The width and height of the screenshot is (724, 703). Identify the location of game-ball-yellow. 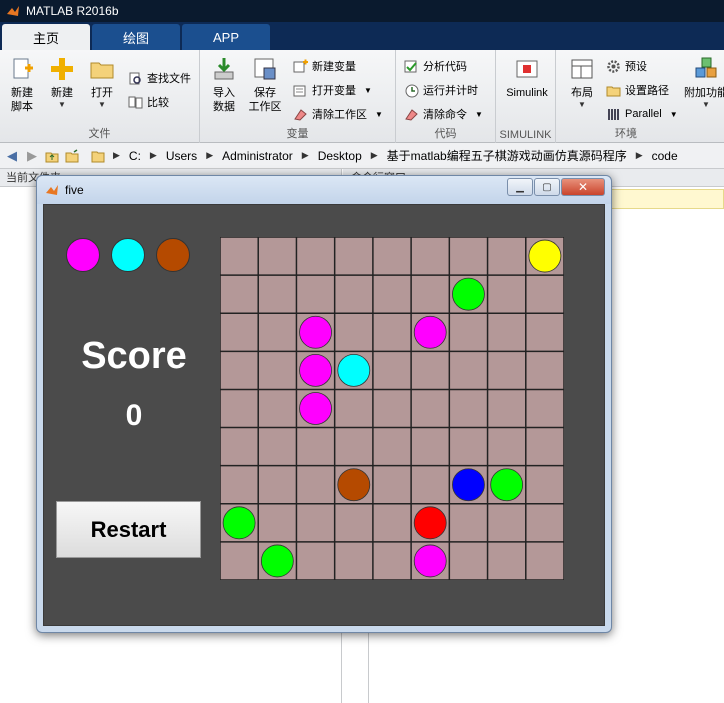
(545, 256).